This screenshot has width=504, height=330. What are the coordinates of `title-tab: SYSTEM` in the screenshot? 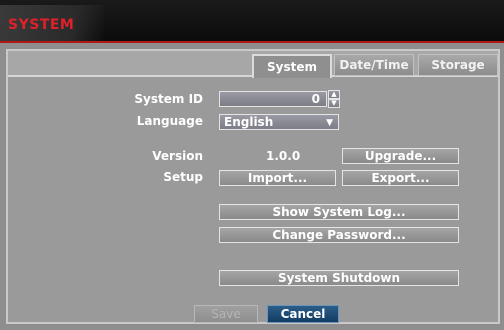 It's located at (52, 23).